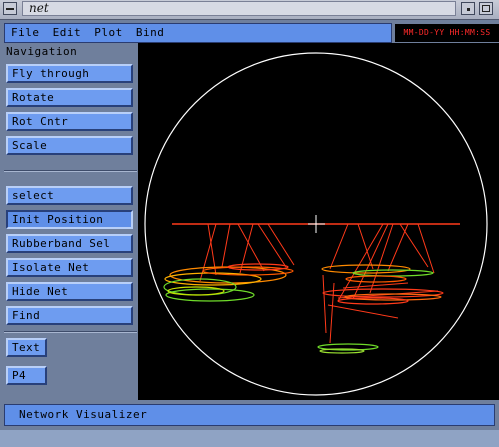  Describe the element at coordinates (69, 121) in the screenshot. I see `rot-cntr-button: Rot Cntr` at that location.